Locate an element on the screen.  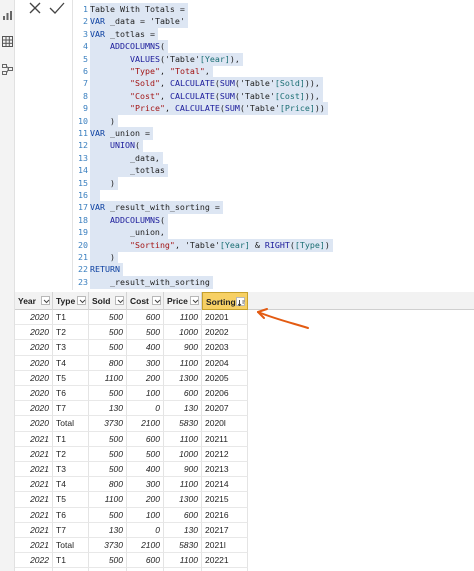
table-row: 2020 T7 130 0 130 20207 is located at coordinates (244, 409).